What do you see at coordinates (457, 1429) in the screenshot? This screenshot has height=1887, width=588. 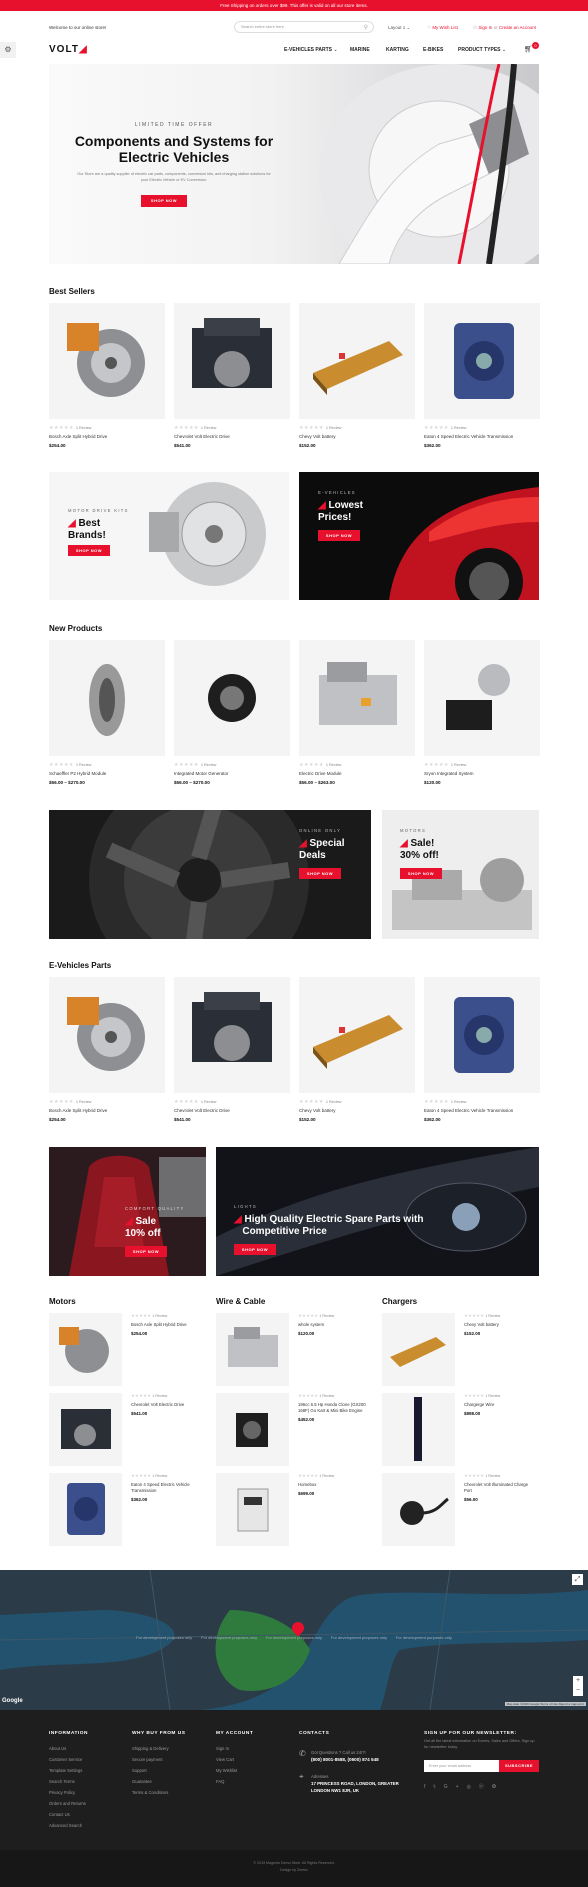 I see `list-item: ★★★★★ 1 Review Chargerge Wire $898.00` at bounding box center [457, 1429].